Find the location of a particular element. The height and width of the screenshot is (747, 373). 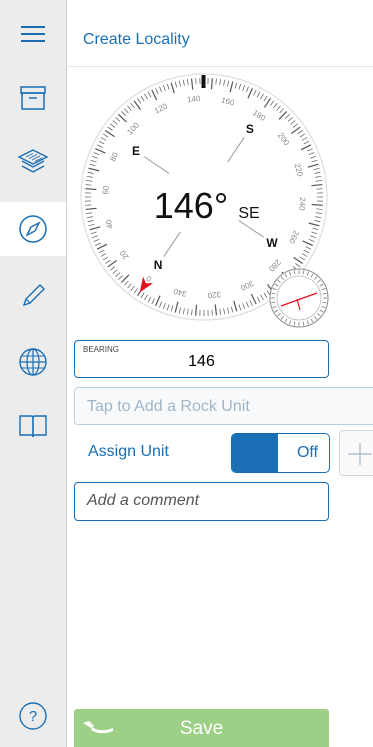

level-gauge-icon is located at coordinates (299, 298).